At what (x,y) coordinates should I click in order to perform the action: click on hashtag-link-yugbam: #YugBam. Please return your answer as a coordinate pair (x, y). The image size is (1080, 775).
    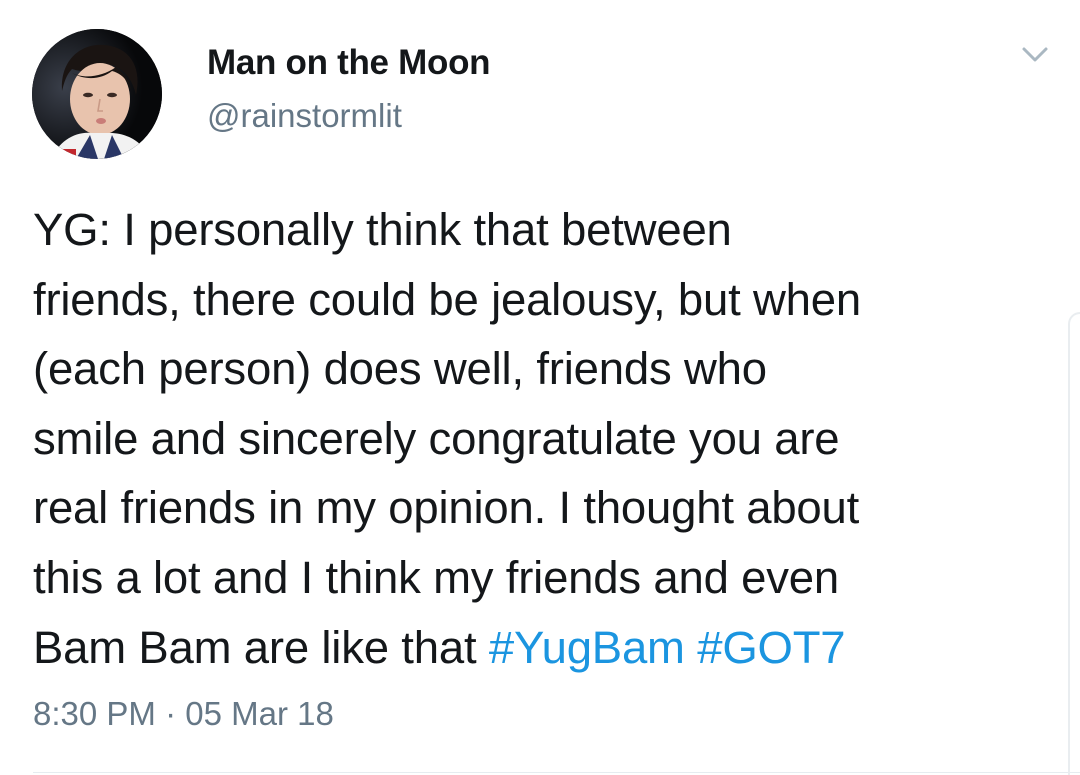
    Looking at the image, I should click on (587, 647).